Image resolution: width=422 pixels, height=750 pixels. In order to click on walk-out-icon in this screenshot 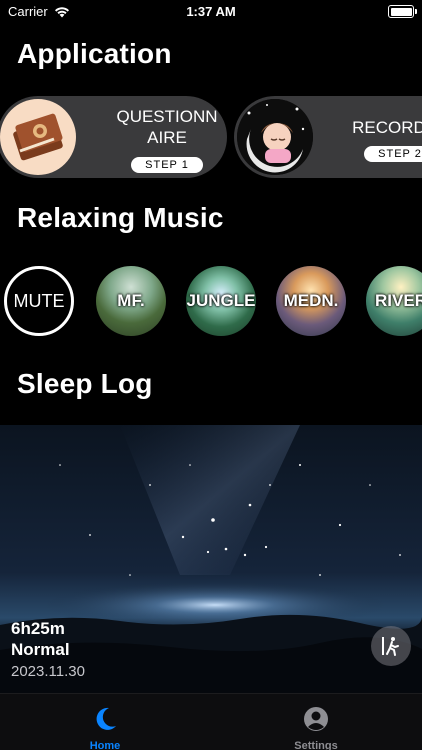, I will do `click(390, 646)`.